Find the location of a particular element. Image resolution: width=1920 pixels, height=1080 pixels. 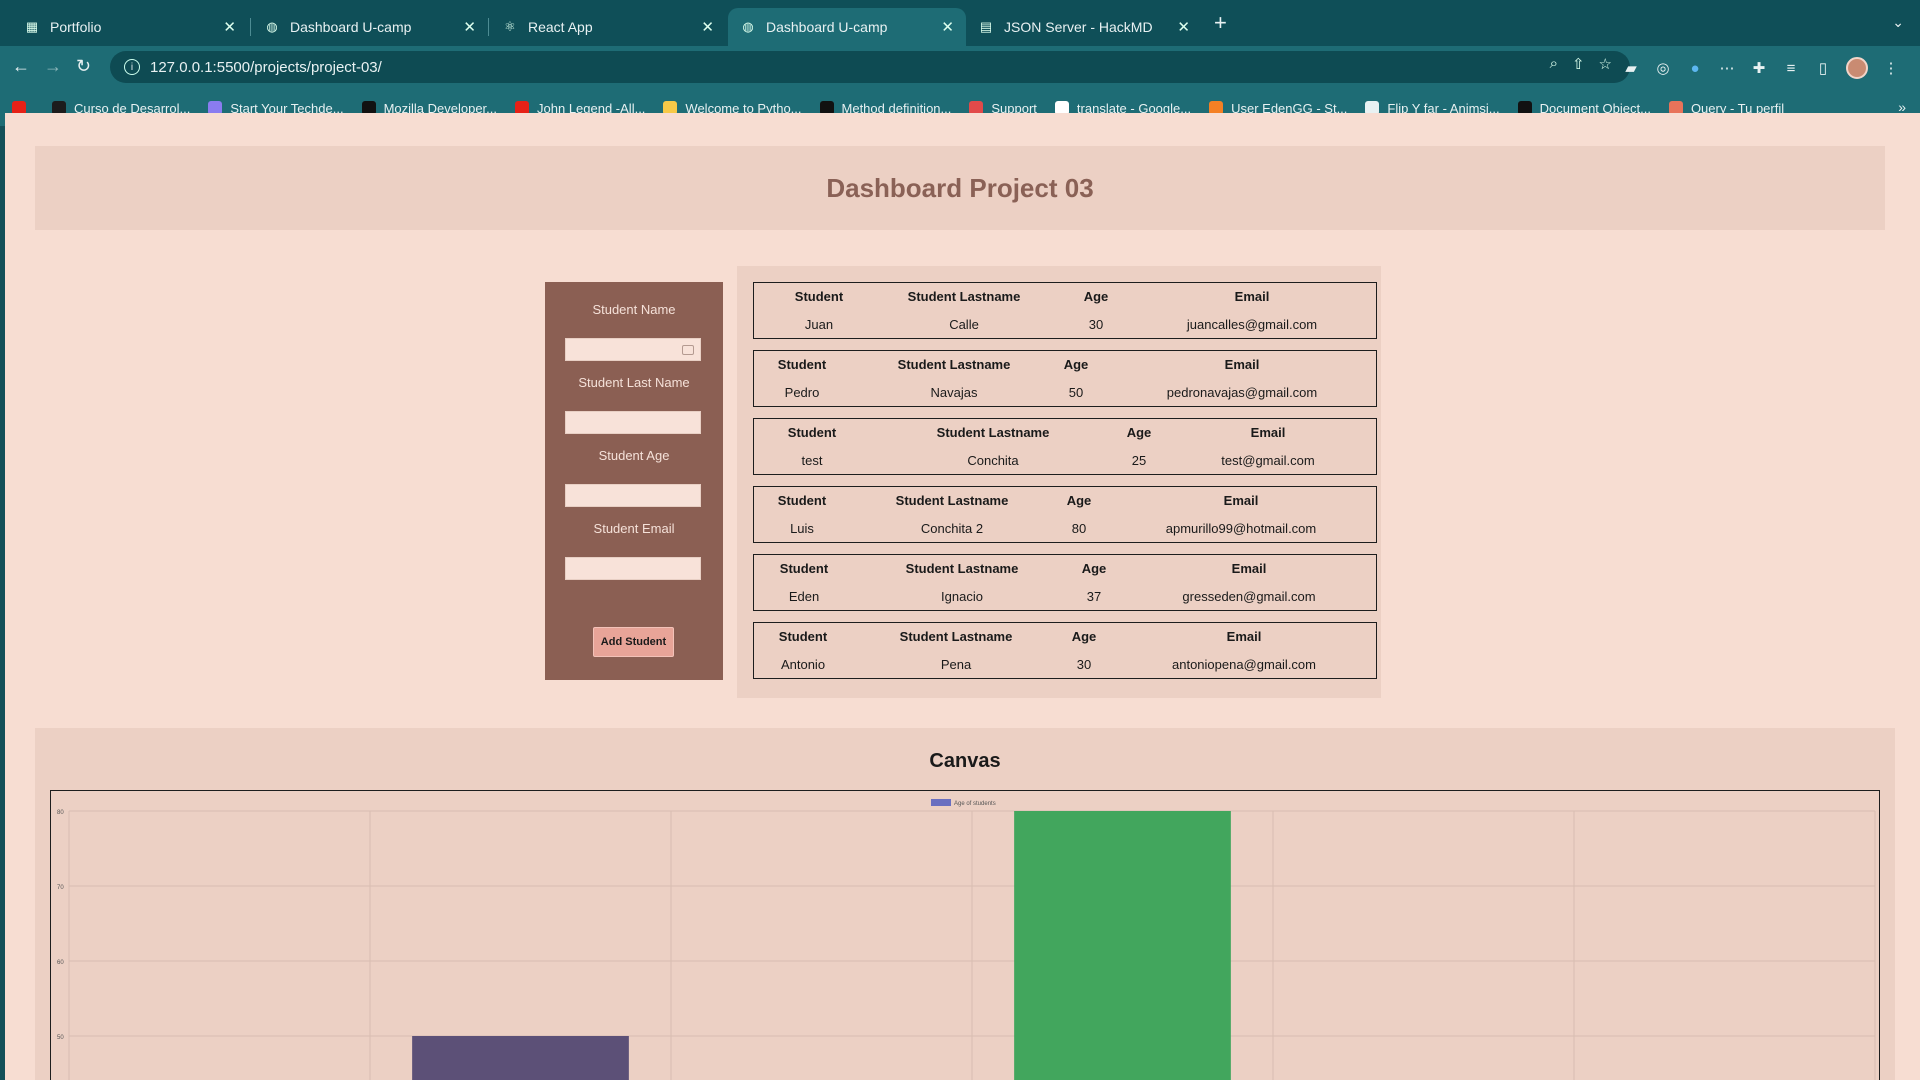

tab-title: Dashboard U-camp is located at coordinates (351, 27).